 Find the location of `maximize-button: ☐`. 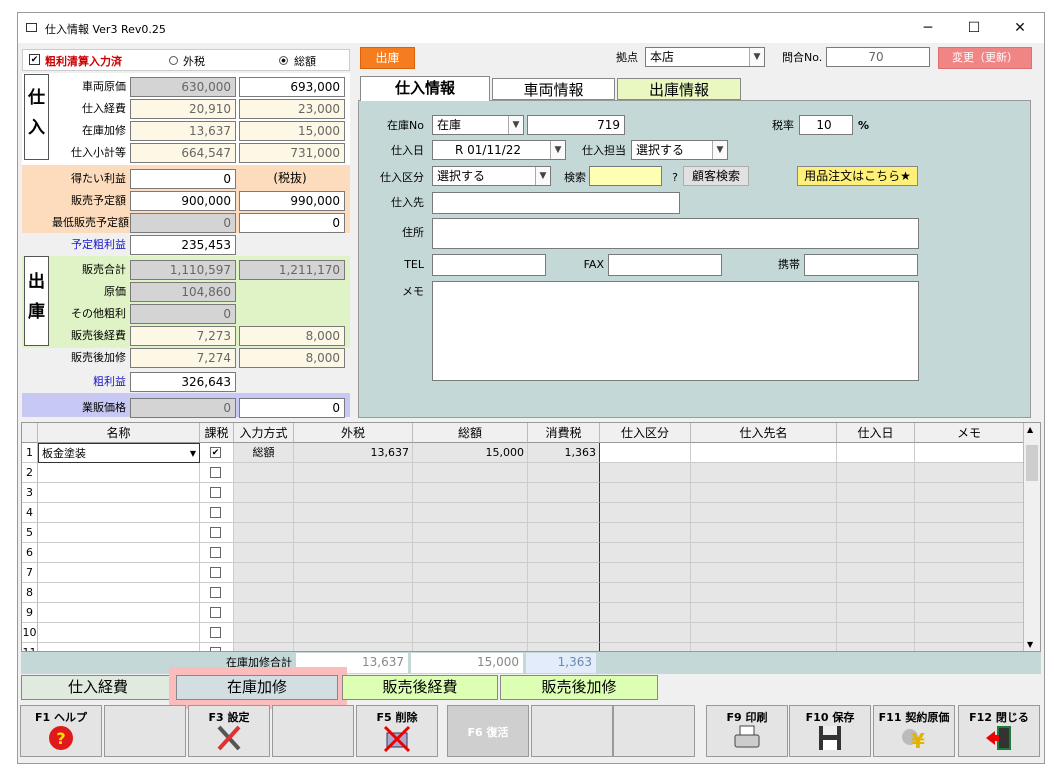

maximize-button: ☐ is located at coordinates (974, 28).